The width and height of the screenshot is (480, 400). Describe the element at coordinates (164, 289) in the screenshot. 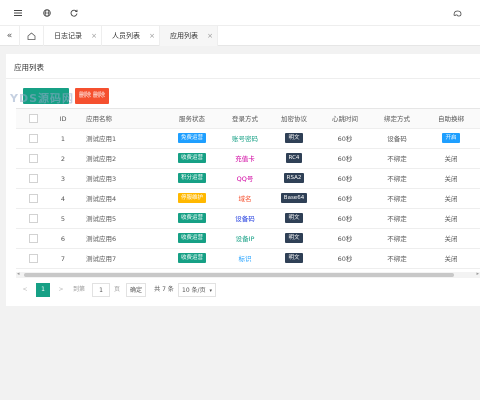

I see `total-count: 共 7 条` at that location.